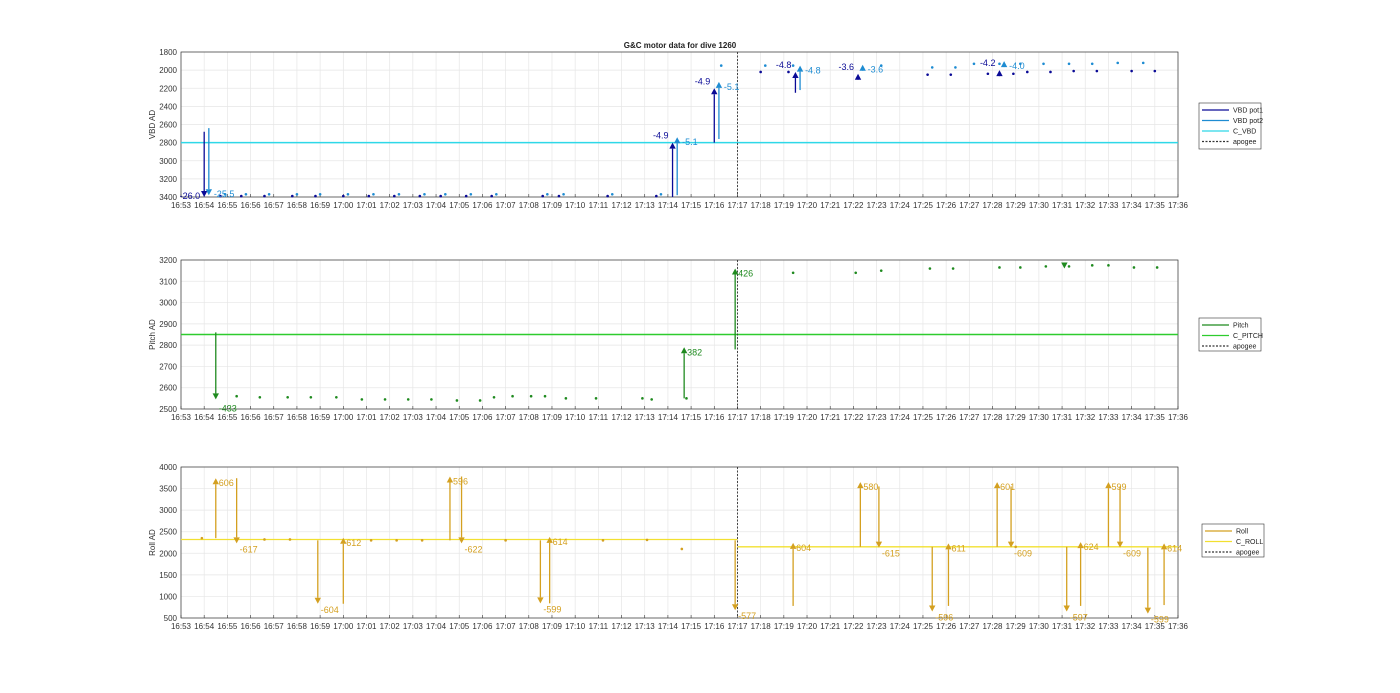 Image resolution: width=1400 pixels, height=693 pixels. I want to click on y-tick-label: 2800, so click(168, 345).